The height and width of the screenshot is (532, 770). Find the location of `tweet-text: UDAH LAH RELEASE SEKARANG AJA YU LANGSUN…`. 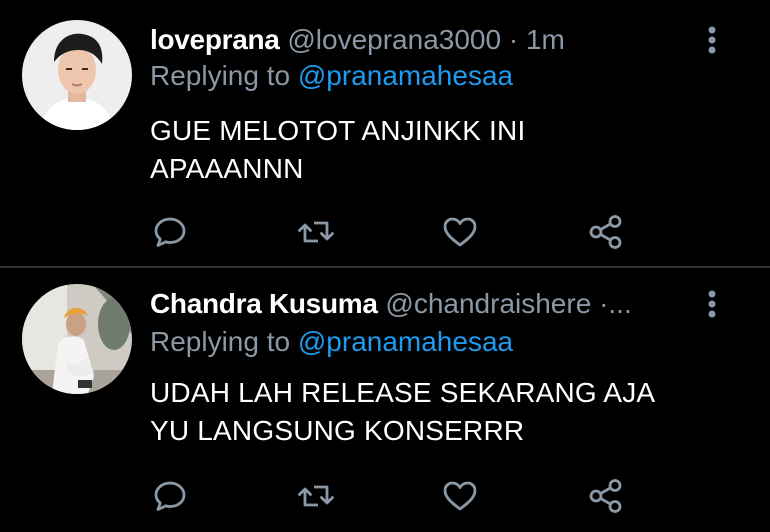

tweet-text: UDAH LAH RELEASE SEKARANG AJA YU LANGSUN… is located at coordinates (440, 412).